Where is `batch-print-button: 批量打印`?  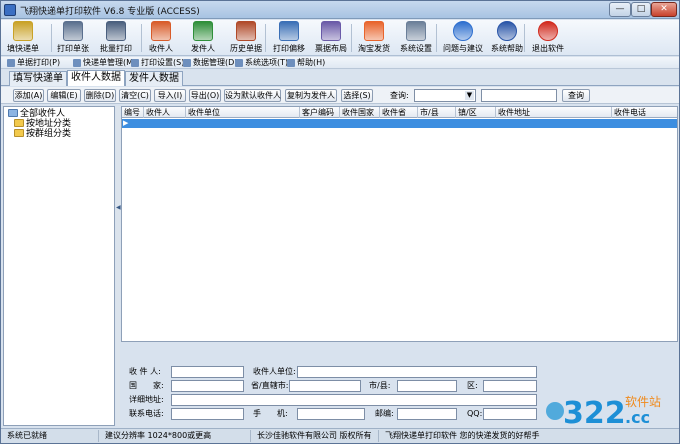 batch-print-button: 批量打印 is located at coordinates (116, 38).